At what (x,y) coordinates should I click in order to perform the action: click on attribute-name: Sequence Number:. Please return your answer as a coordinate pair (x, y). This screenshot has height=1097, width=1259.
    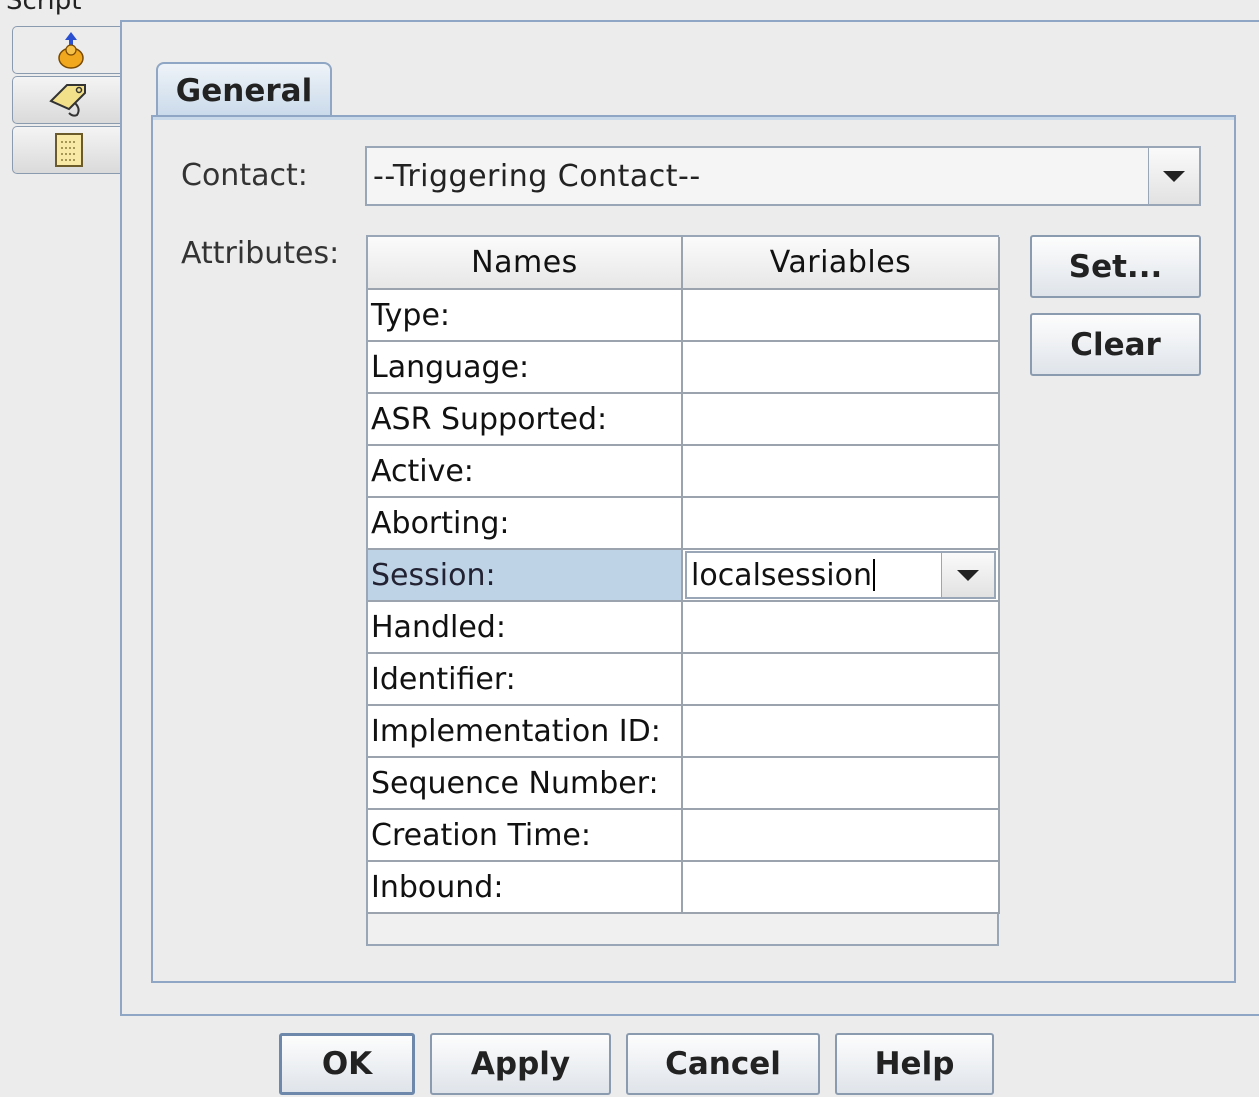
    Looking at the image, I should click on (525, 783).